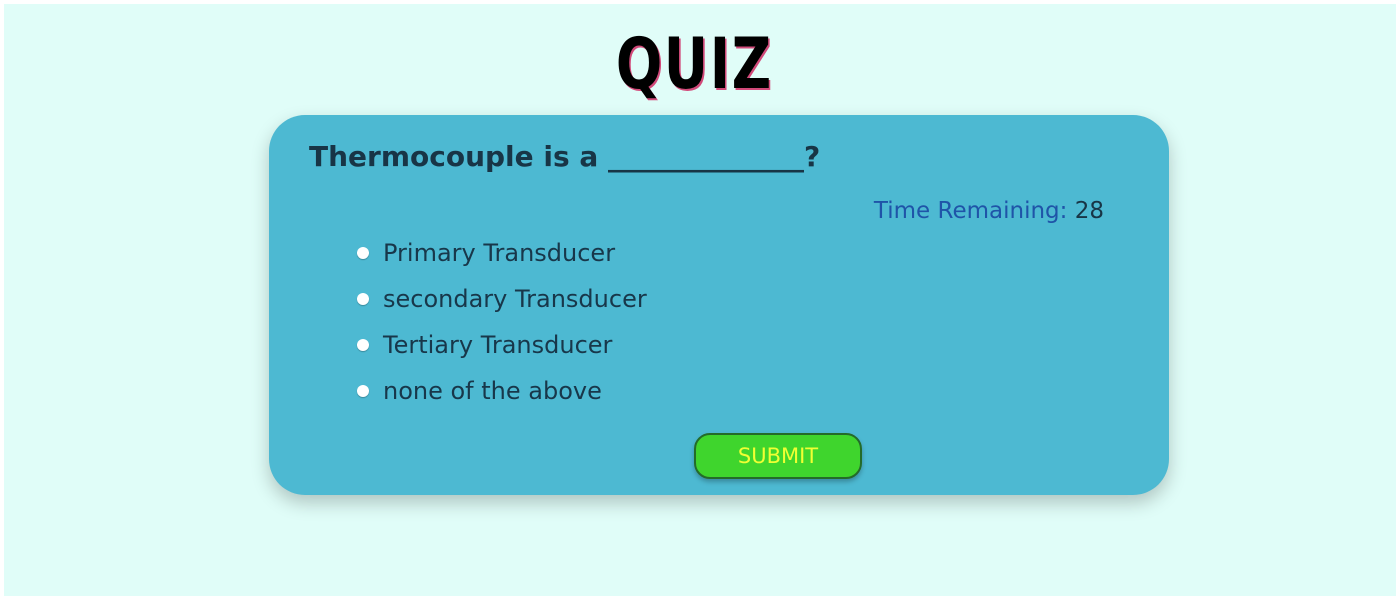 The image size is (1400, 600). Describe the element at coordinates (657, 253) in the screenshot. I see `answer-option: Primary Transducer` at that location.